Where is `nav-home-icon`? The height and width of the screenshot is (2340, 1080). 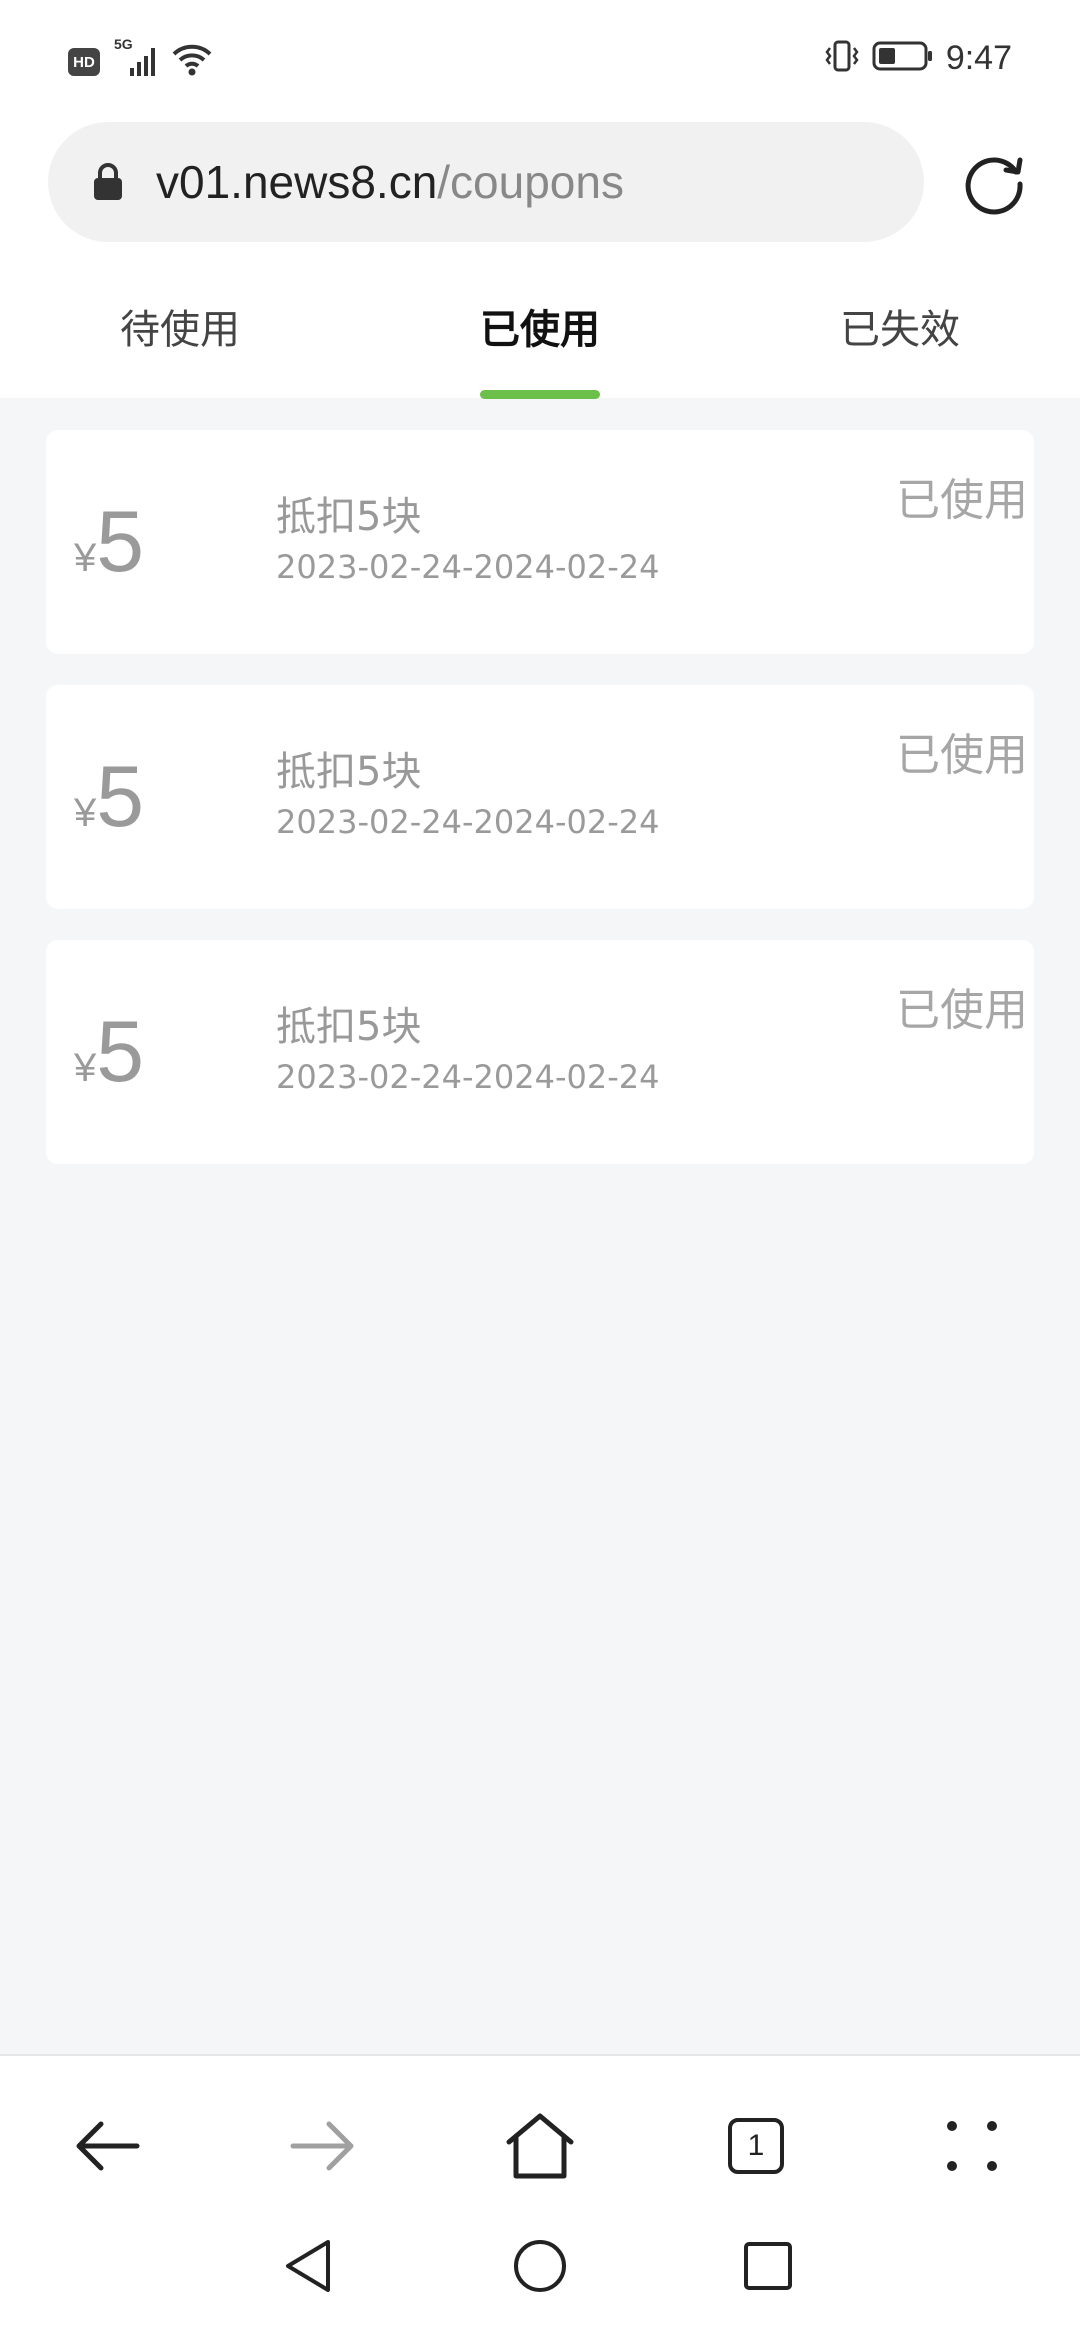 nav-home-icon is located at coordinates (540, 2266).